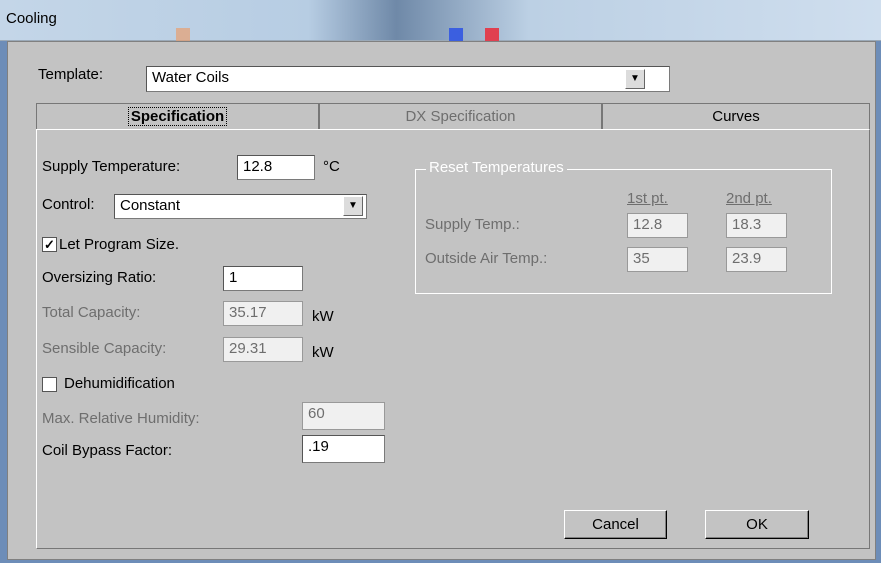 Image resolution: width=881 pixels, height=563 pixels. What do you see at coordinates (107, 450) in the screenshot?
I see `bypass-label: Coil Bypass Factor:` at bounding box center [107, 450].